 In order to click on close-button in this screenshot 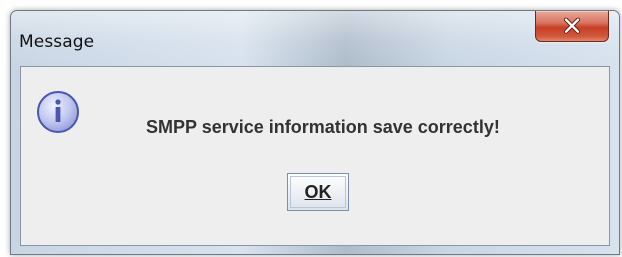, I will do `click(572, 26)`.